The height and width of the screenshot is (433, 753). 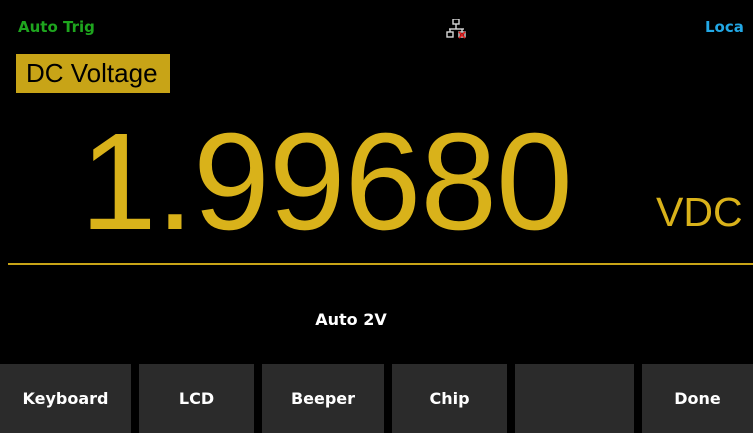 I want to click on status-bar: Auto Trig Loca, so click(x=376, y=20).